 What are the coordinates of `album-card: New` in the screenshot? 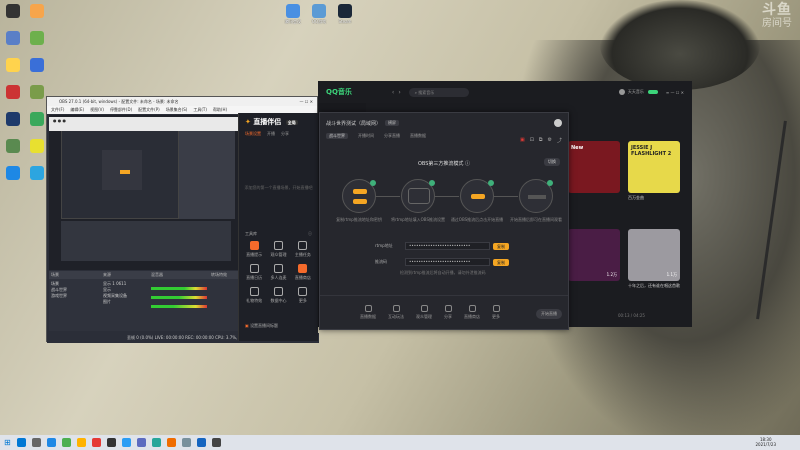 It's located at (594, 168).